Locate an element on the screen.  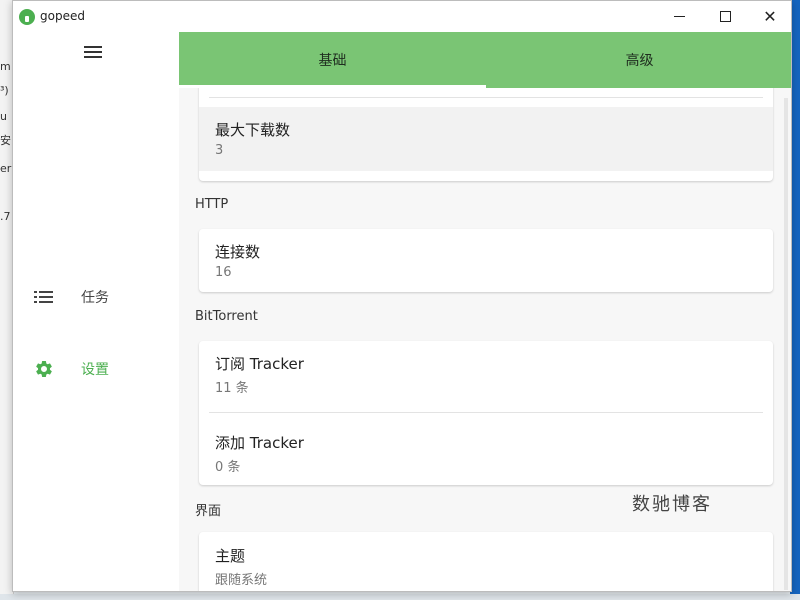
background-text: 安 is located at coordinates (5, 140).